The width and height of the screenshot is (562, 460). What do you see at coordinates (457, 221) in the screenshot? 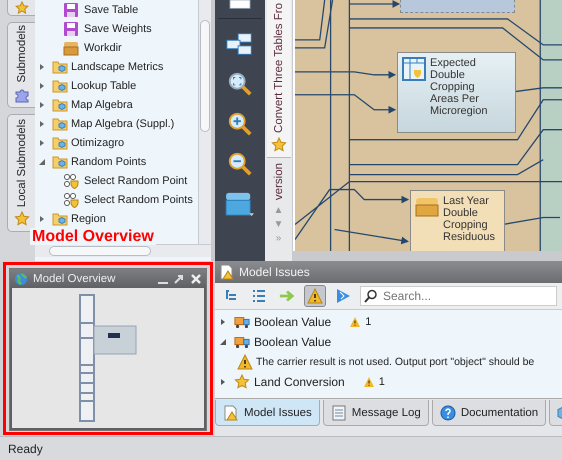
I see `model-node: Last Year Double Cropping Residuous` at bounding box center [457, 221].